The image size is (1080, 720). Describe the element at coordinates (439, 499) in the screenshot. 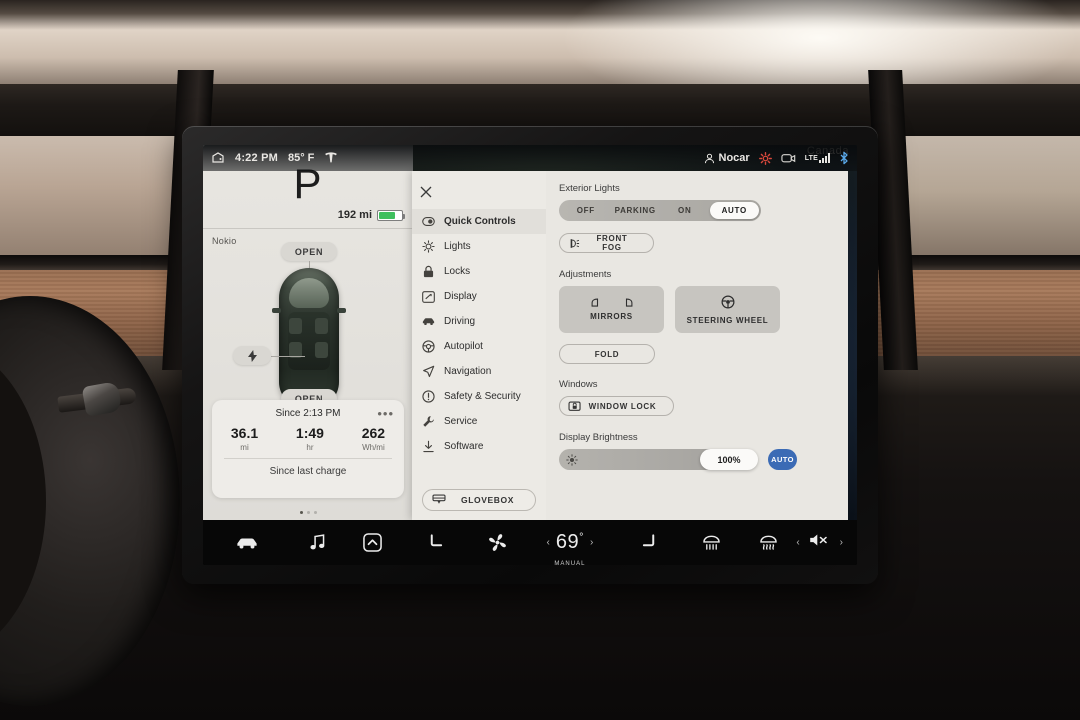

I see `glovebox-icon` at that location.